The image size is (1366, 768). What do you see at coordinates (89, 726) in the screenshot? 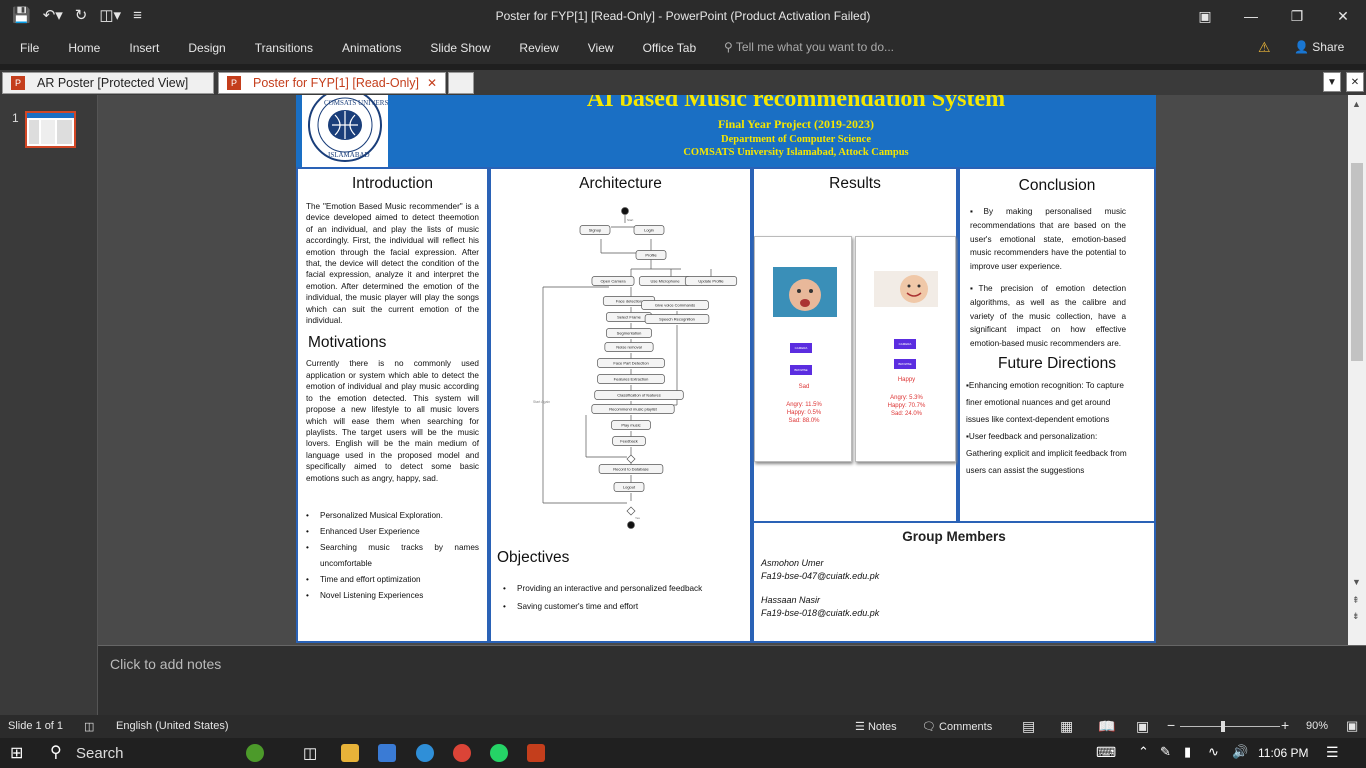
I see `spell-check-icon: ◫` at bounding box center [89, 726].